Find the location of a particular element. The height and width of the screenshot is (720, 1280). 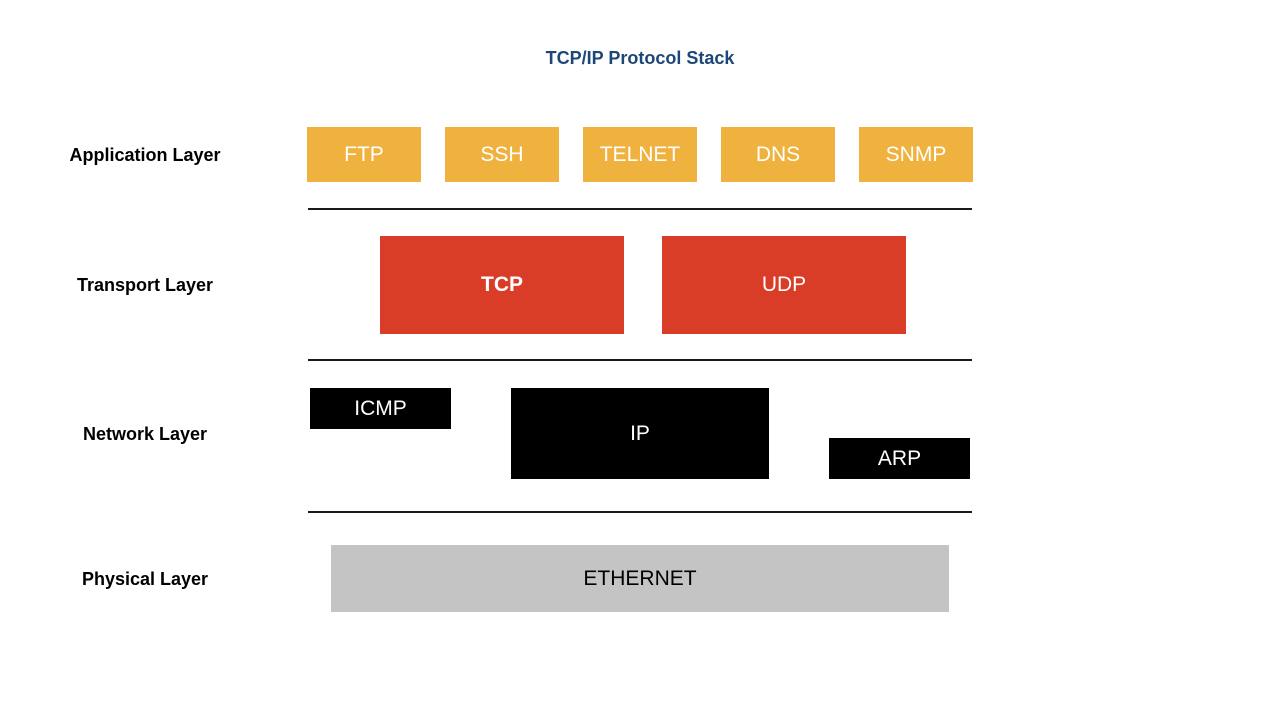

protocol-tcp: TCP is located at coordinates (502, 285).